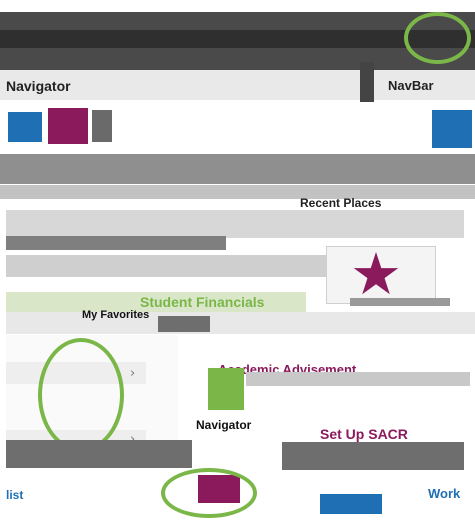 This screenshot has width=475, height=529. I want to click on navigator-tile-title: Navigator, so click(223, 425).